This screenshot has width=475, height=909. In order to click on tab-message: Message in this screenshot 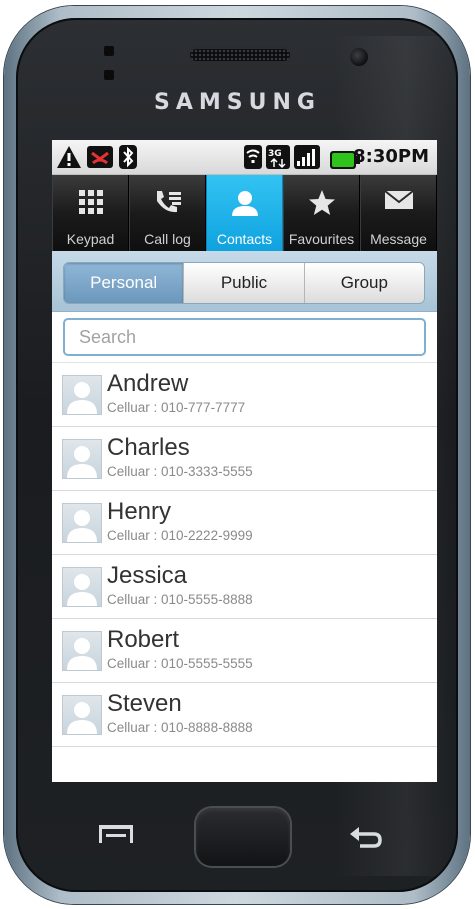, I will do `click(398, 213)`.